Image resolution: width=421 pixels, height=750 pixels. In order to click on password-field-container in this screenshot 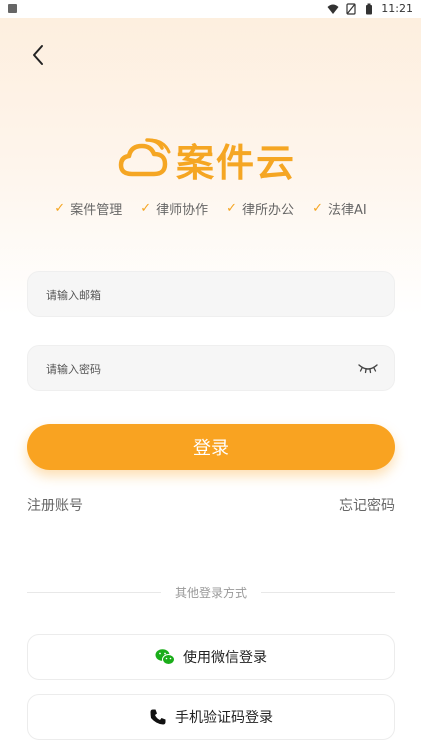, I will do `click(211, 368)`.